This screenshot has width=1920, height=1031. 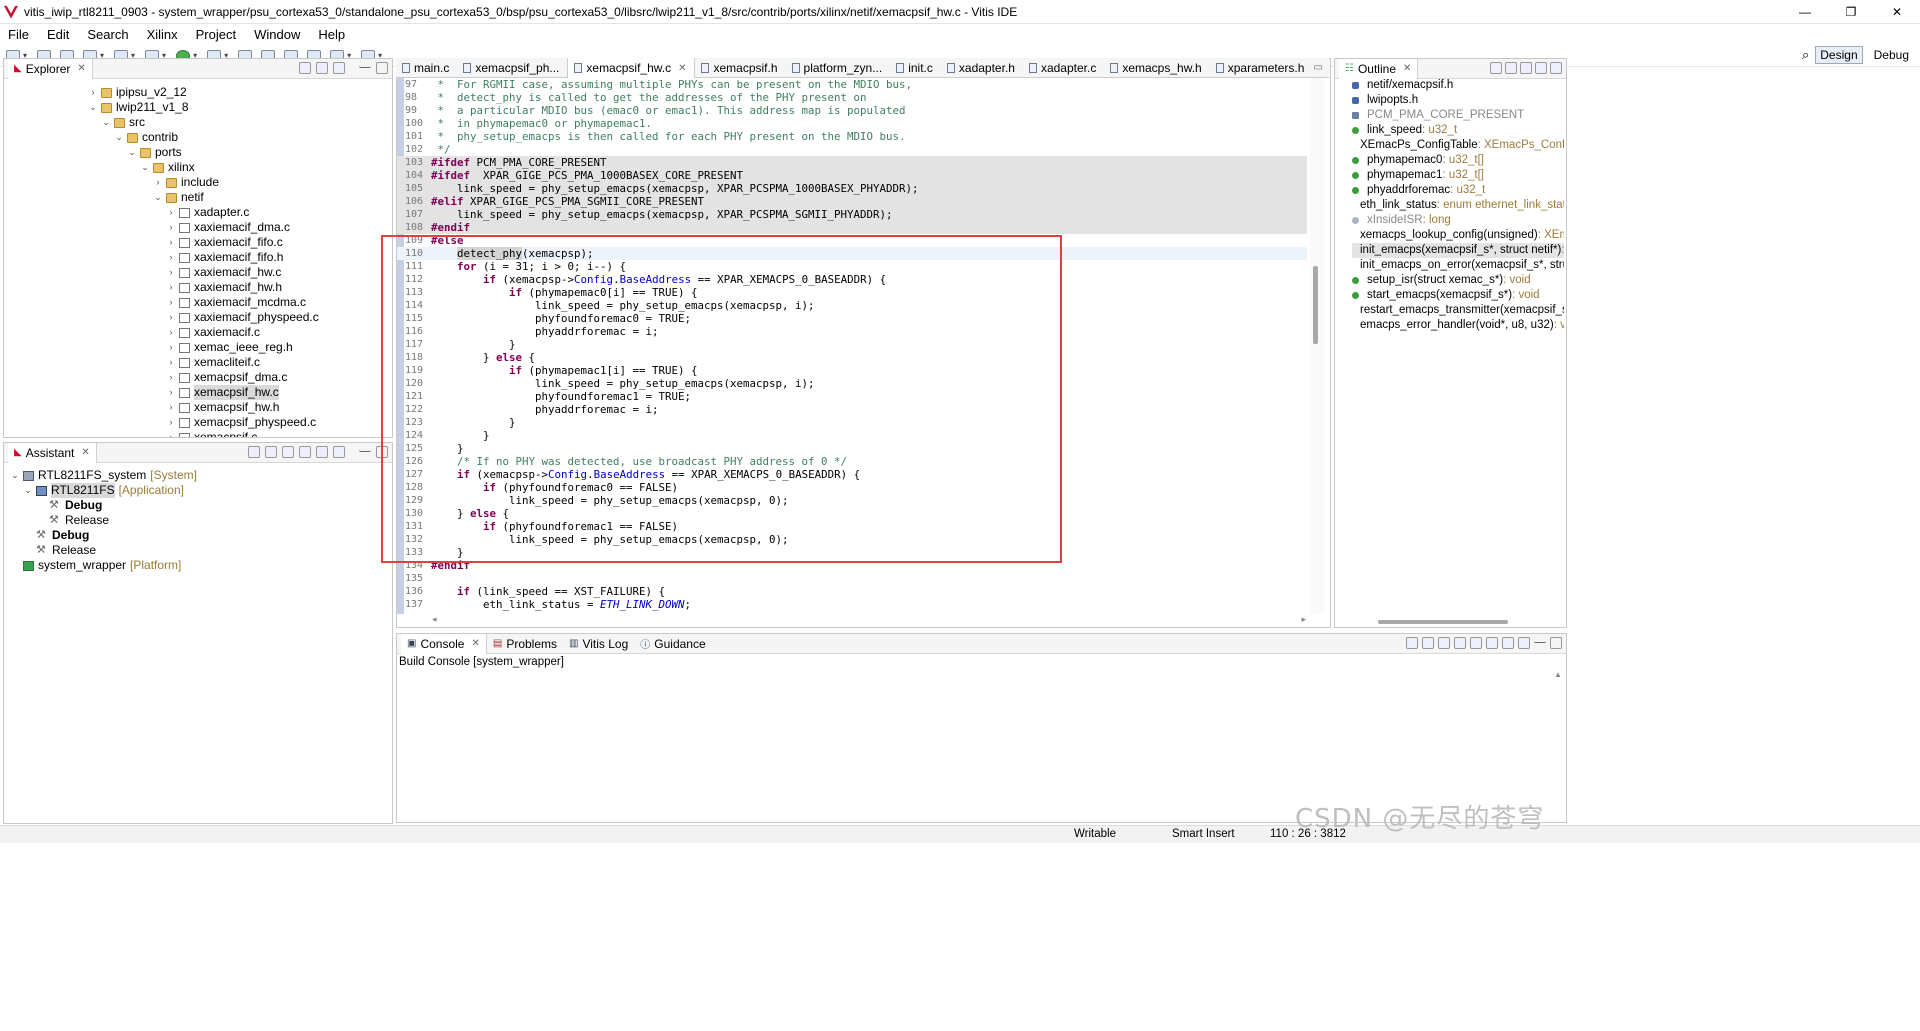 What do you see at coordinates (1156, 68) in the screenshot?
I see `editor-tab: xemacps_hw.h` at bounding box center [1156, 68].